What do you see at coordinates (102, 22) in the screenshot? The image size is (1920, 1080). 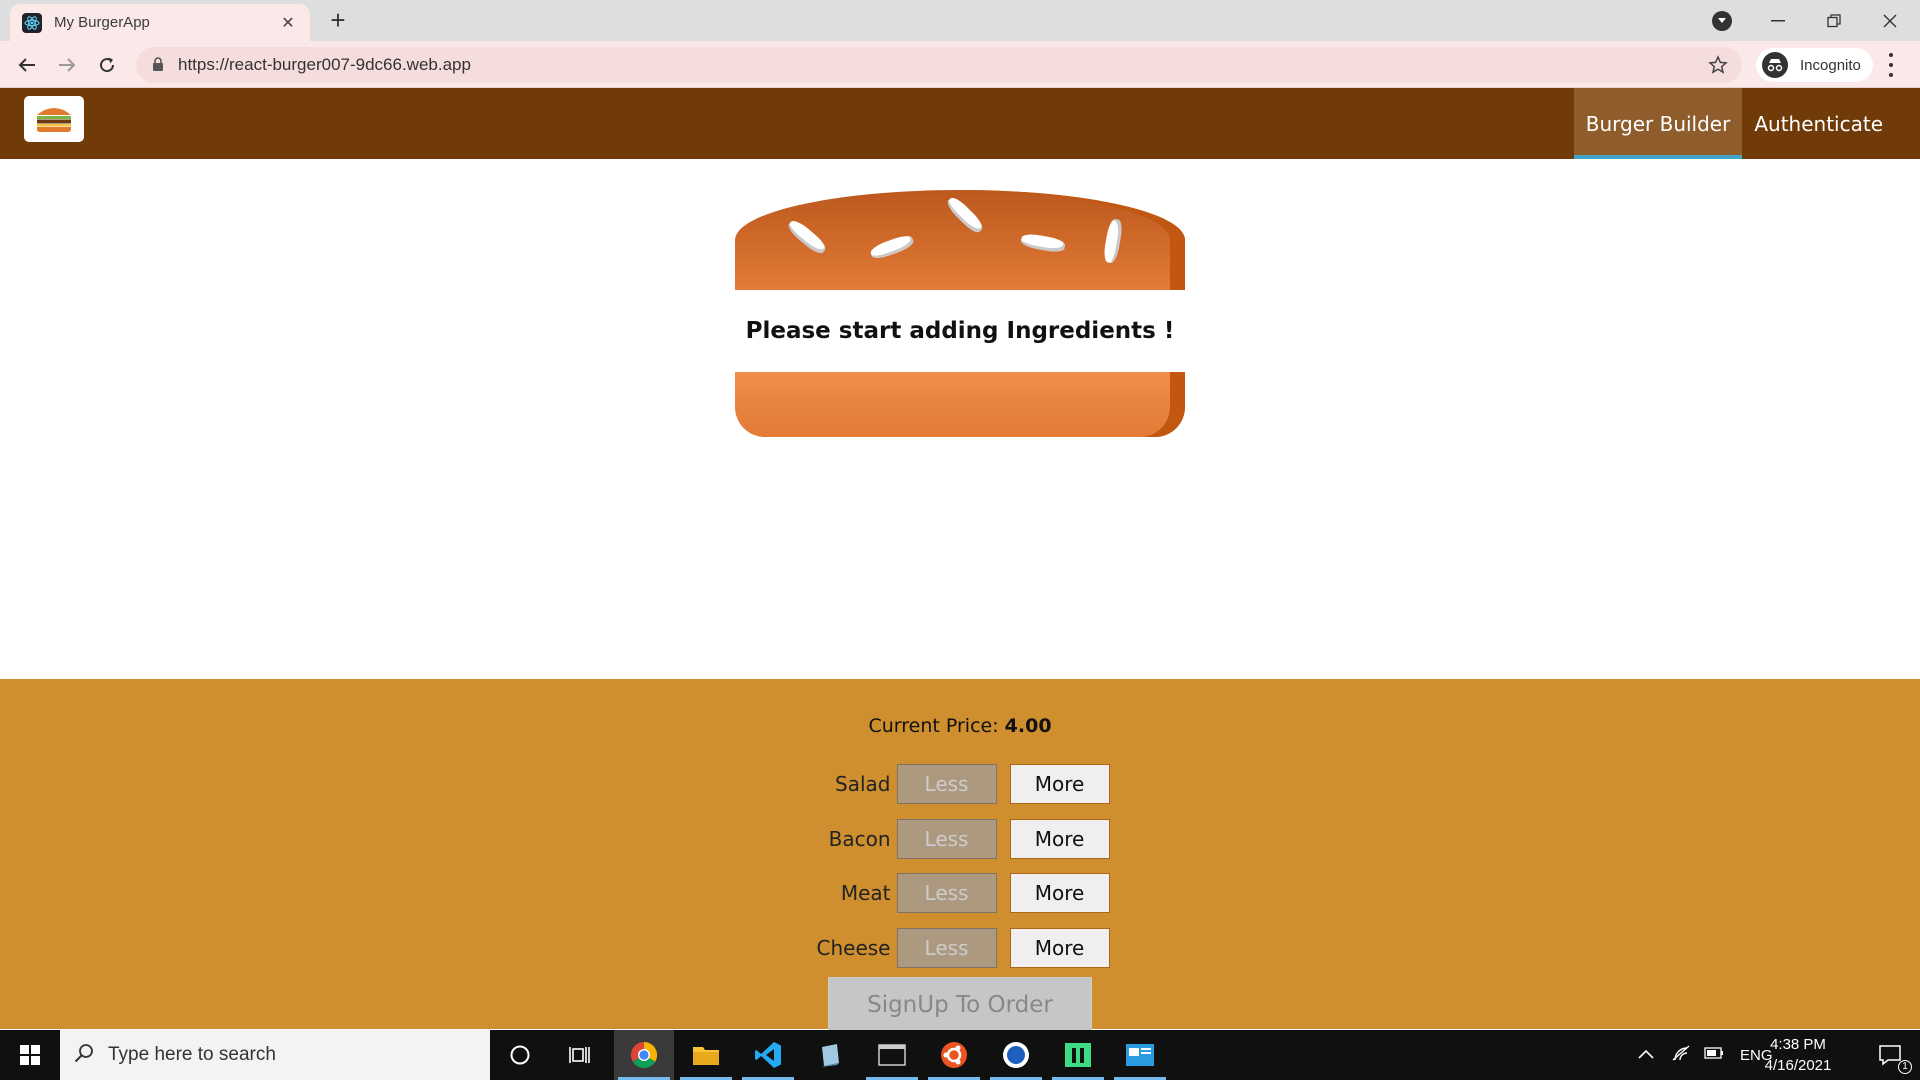 I see `tab-title: My BurgerApp` at bounding box center [102, 22].